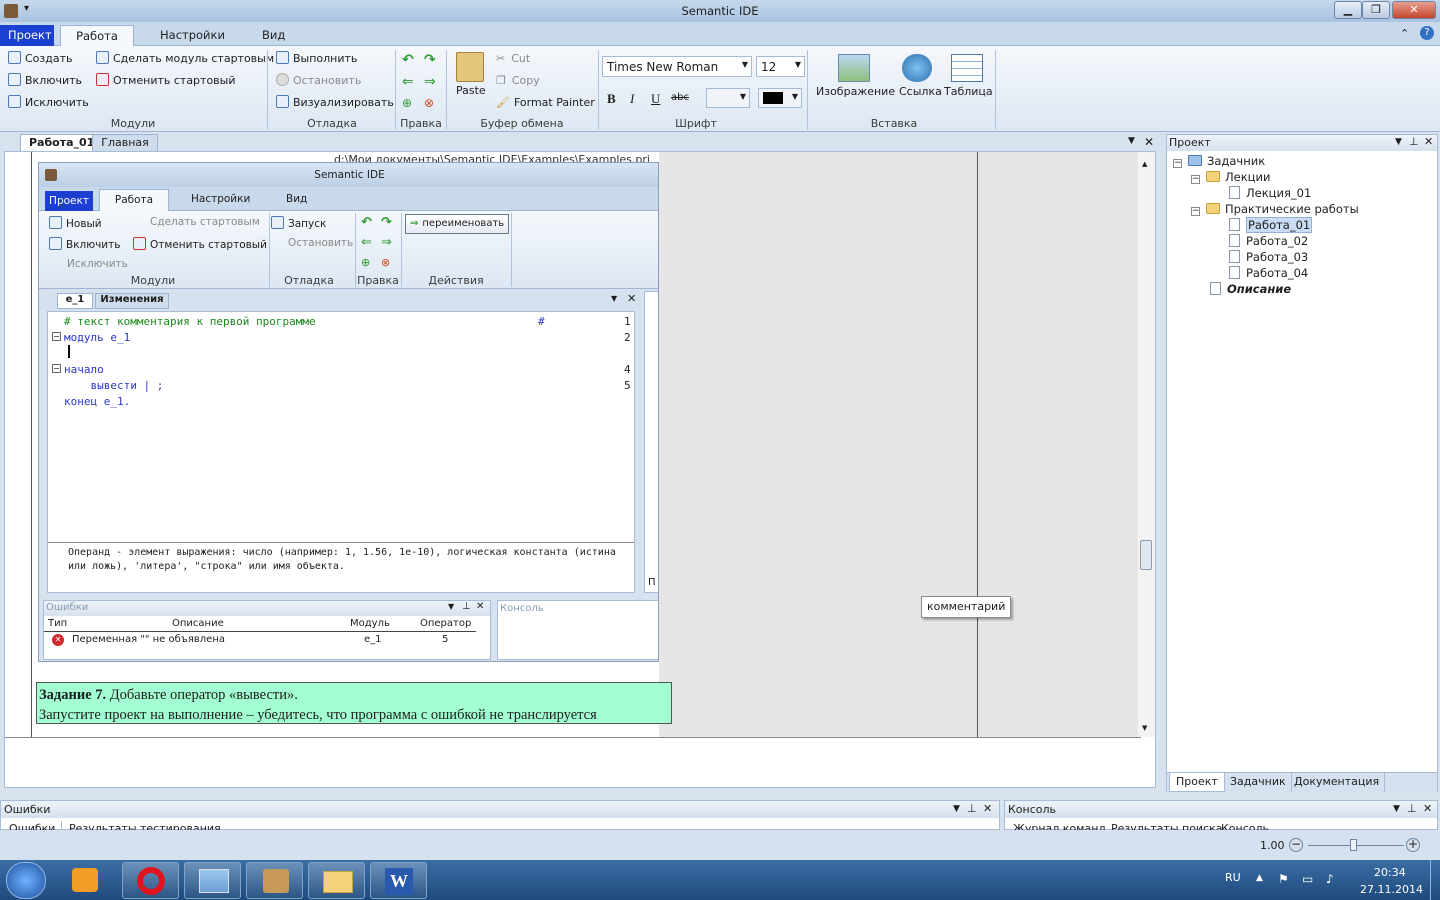 The width and height of the screenshot is (1440, 900). I want to click on font-size-select: 12 ▼, so click(780, 66).